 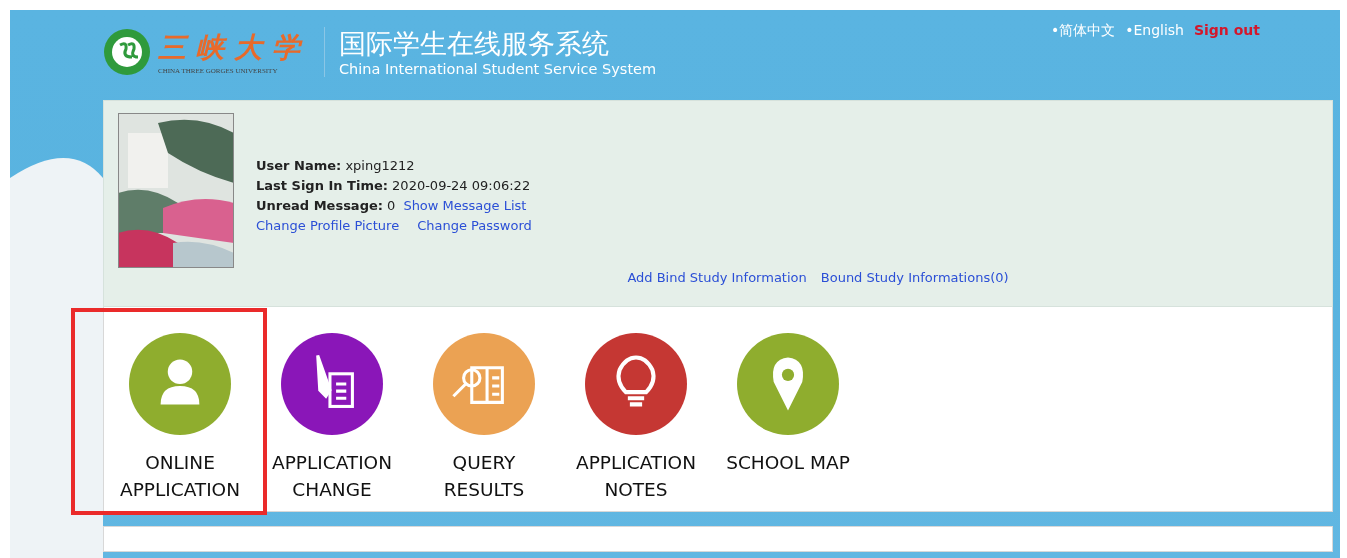 What do you see at coordinates (498, 69) in the screenshot?
I see `system-subtitle: China International Student Service System` at bounding box center [498, 69].